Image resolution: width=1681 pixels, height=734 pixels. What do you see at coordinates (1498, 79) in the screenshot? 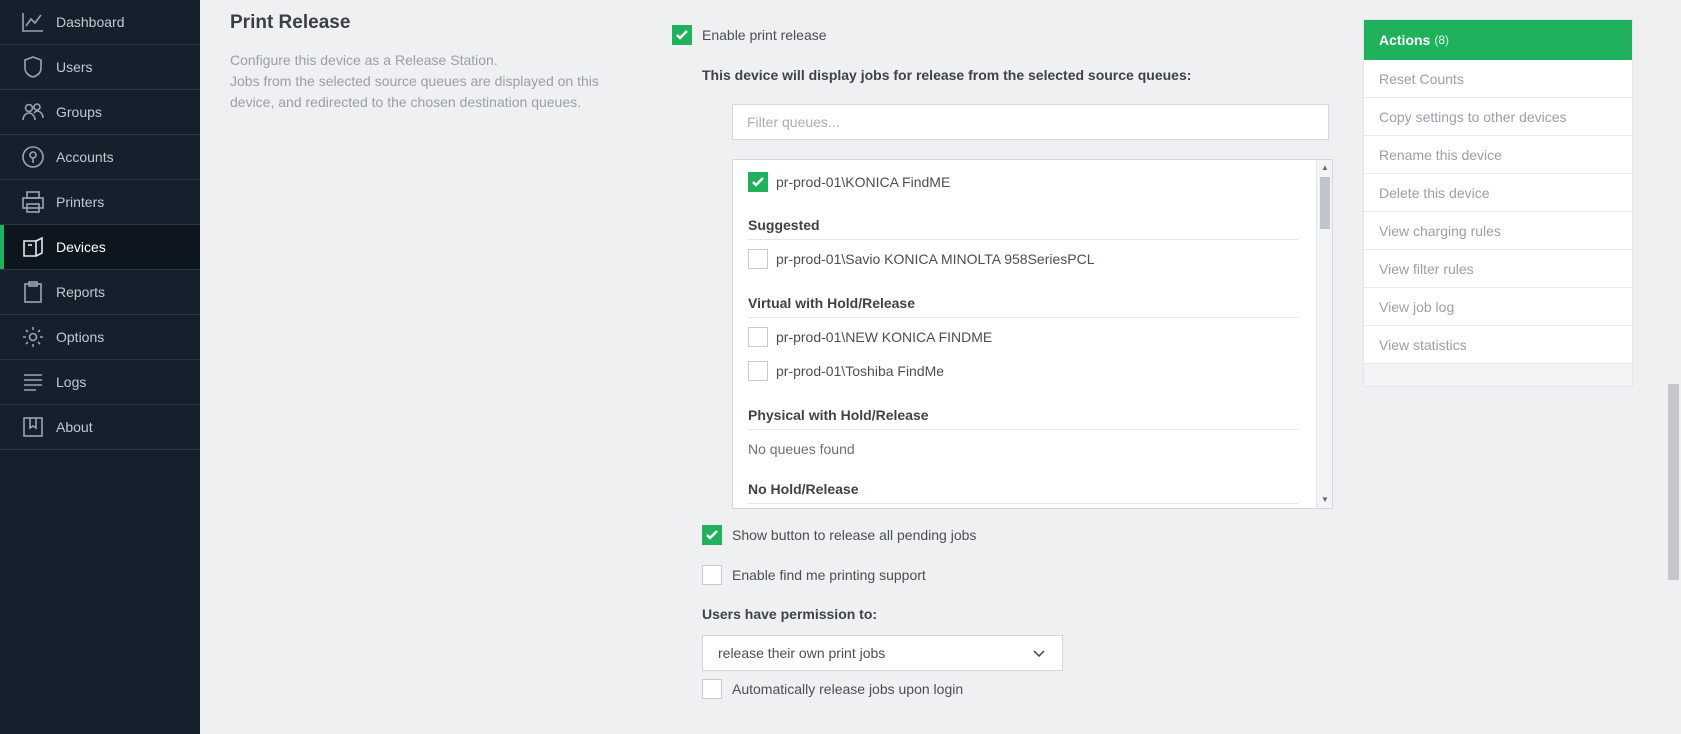
I see `action-reset-counts: Reset Counts` at bounding box center [1498, 79].